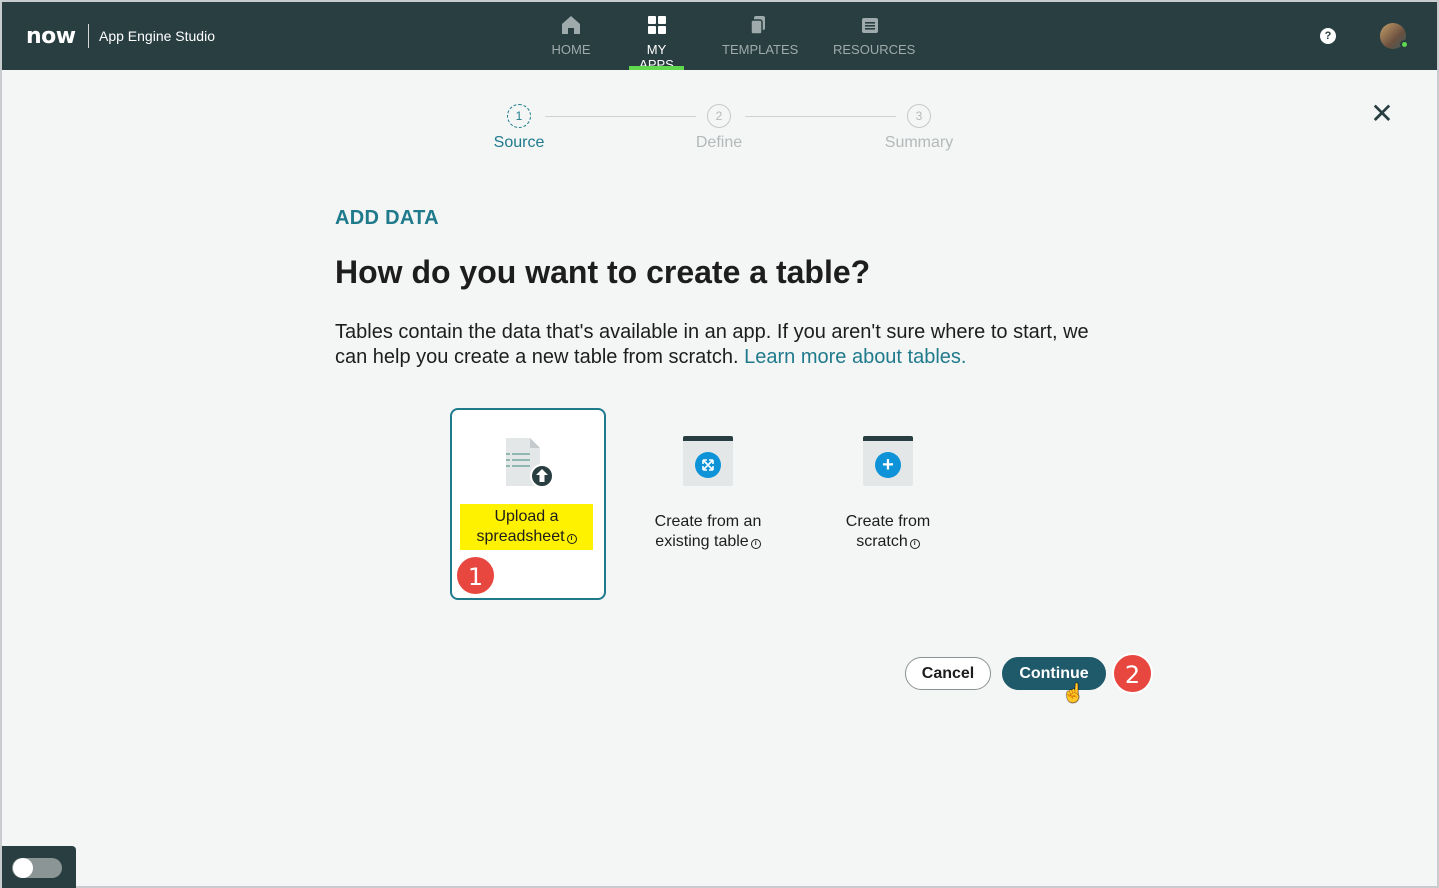 This screenshot has width=1439, height=888. I want to click on option-label-text: Create from an existing table, so click(708, 531).